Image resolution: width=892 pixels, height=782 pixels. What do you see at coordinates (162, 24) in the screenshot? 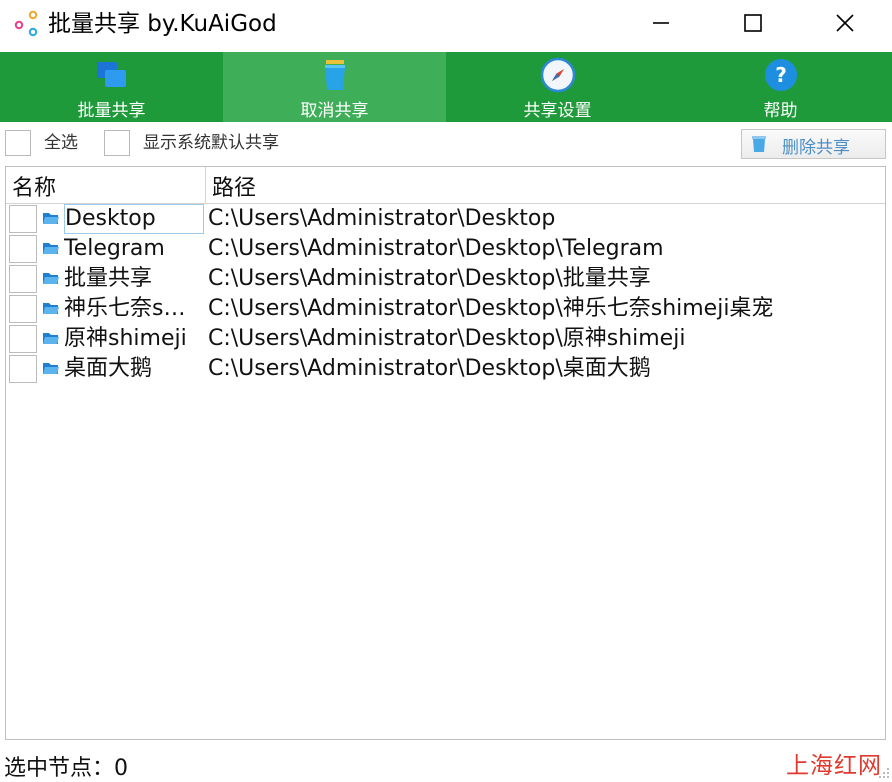
I see `window-title: 批量共享 by.KuAiGod` at bounding box center [162, 24].